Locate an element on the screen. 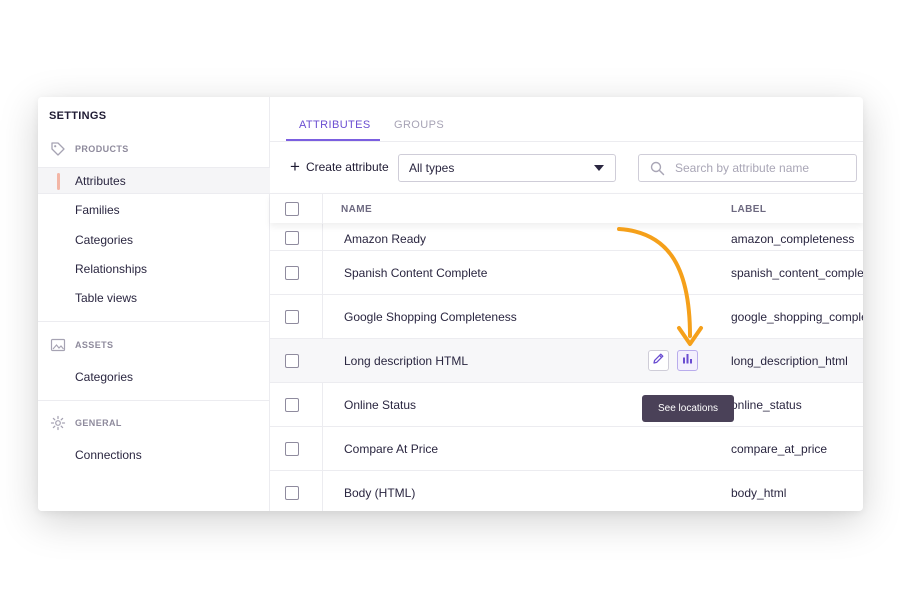 The height and width of the screenshot is (609, 900). sidebar-item-label: Families is located at coordinates (97, 209).